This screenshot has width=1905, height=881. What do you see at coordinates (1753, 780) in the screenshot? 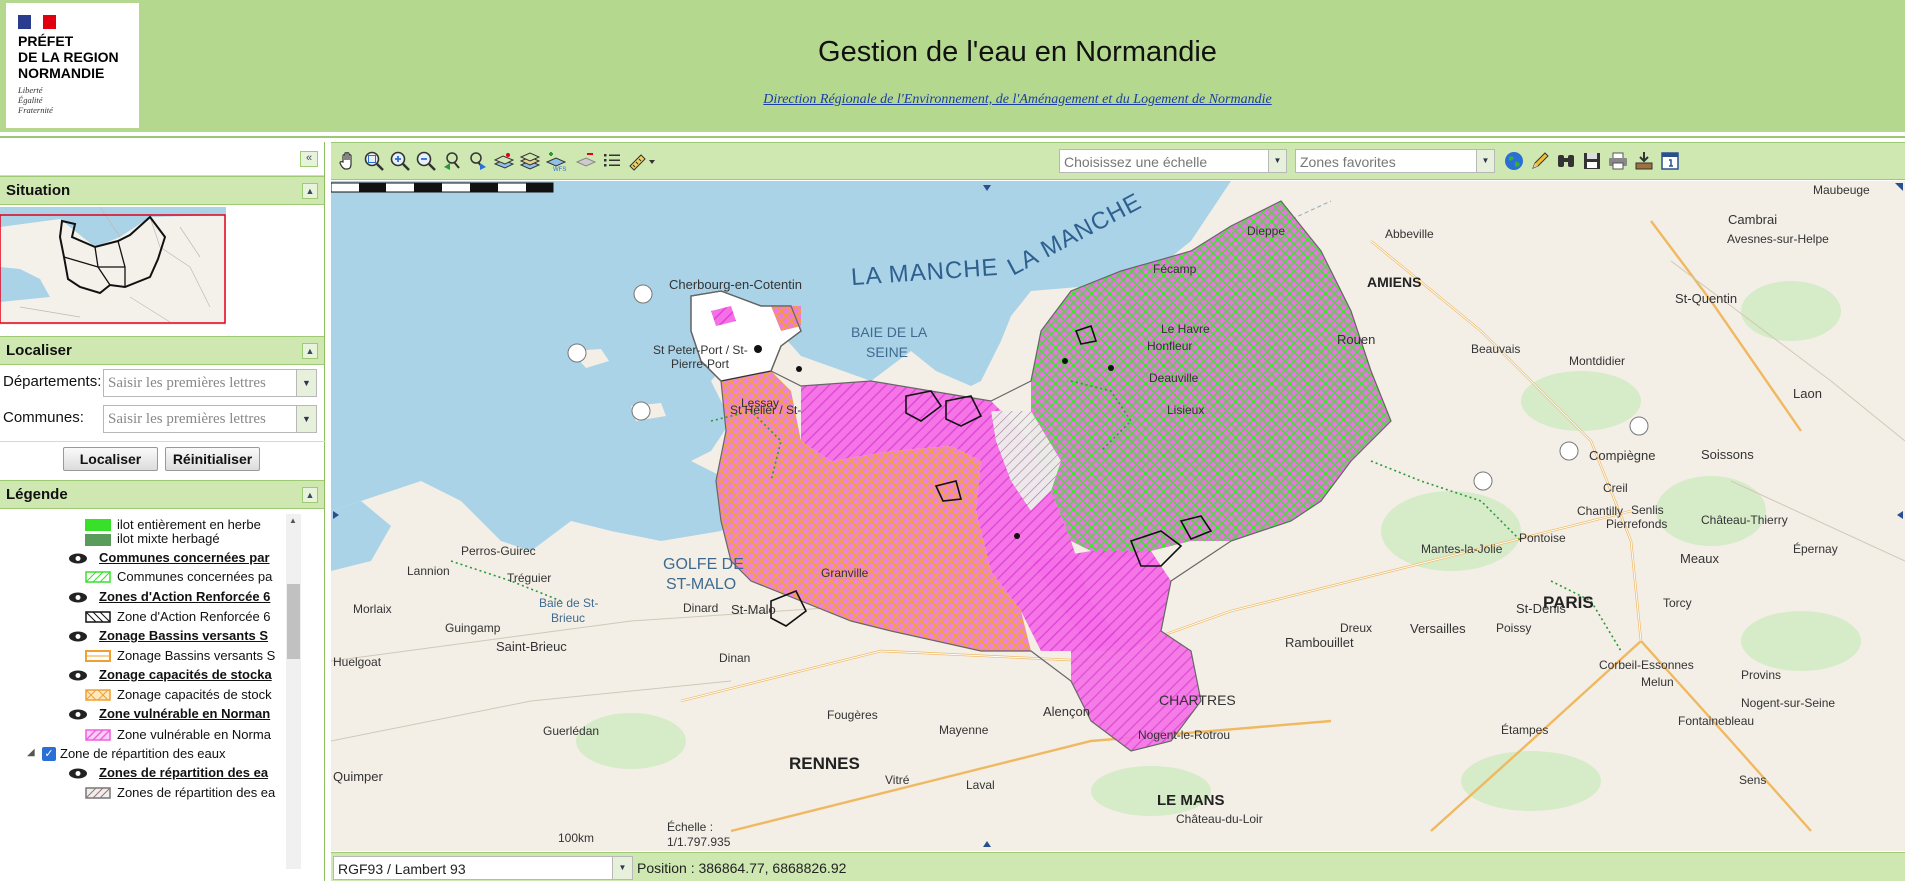
I see `place-label: Sens` at bounding box center [1753, 780].